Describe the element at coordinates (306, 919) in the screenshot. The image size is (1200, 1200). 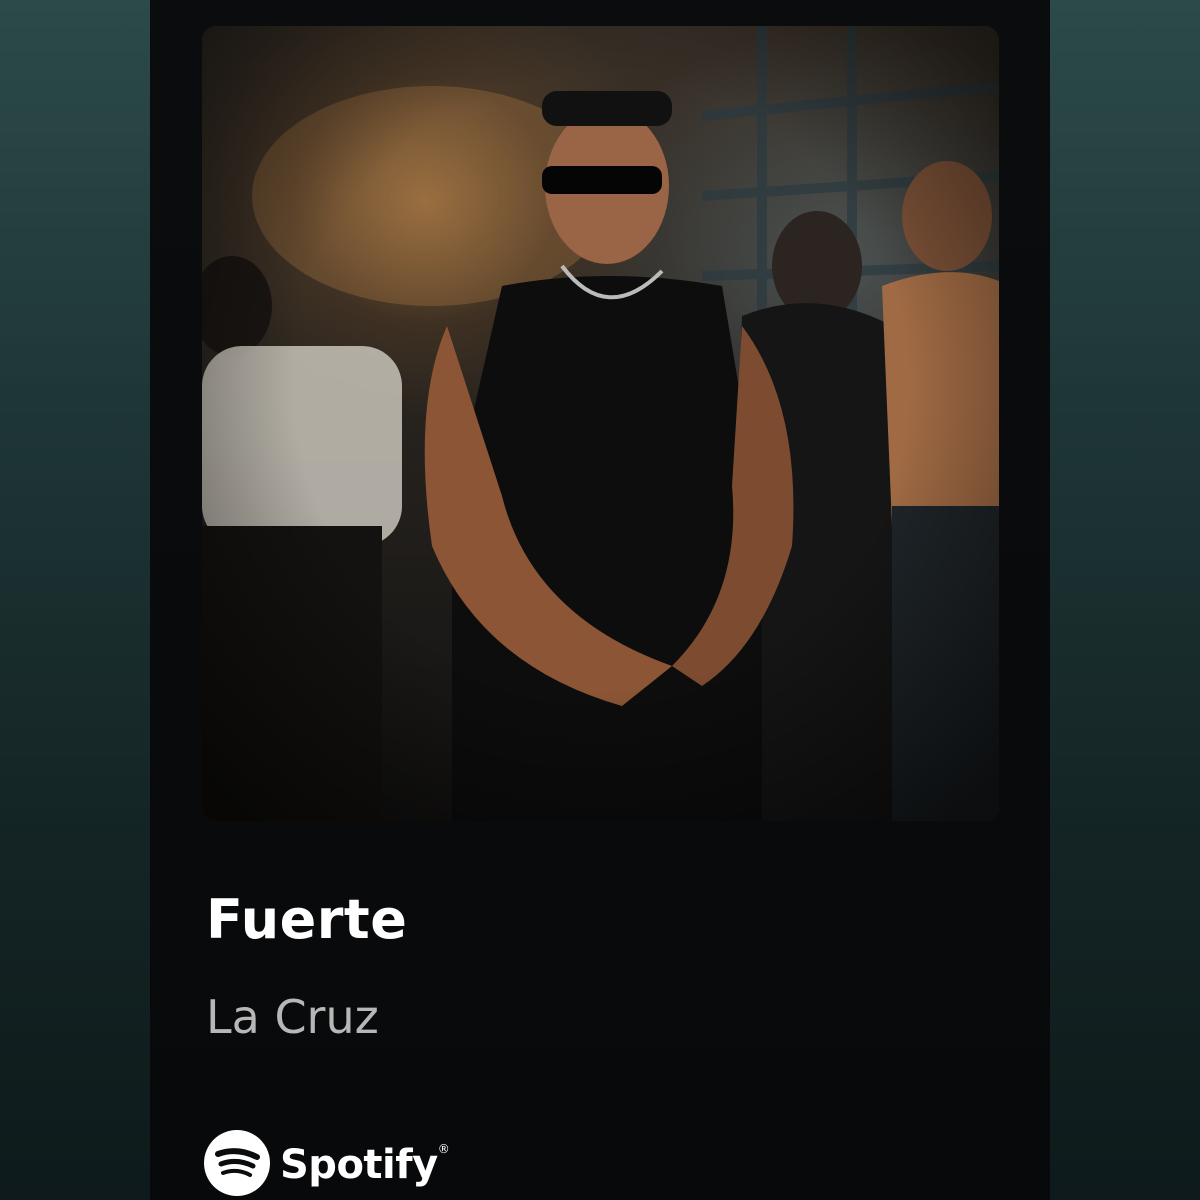
I see `track-title: Fuerte` at that location.